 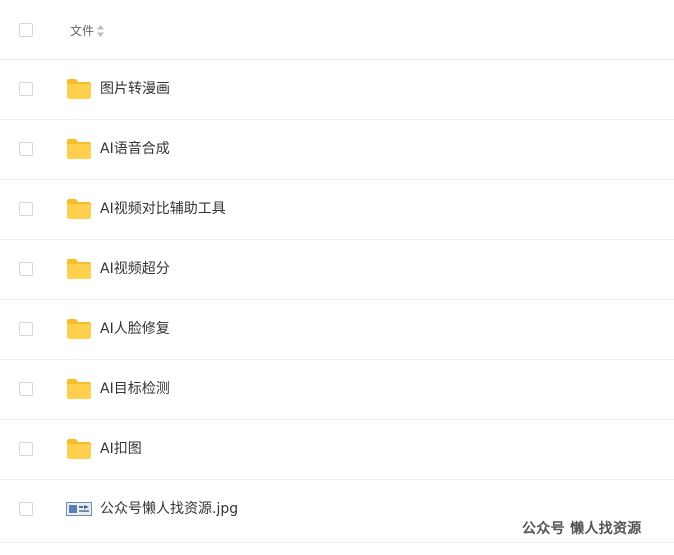 What do you see at coordinates (169, 509) in the screenshot?
I see `file-name: 公众号懒人找资源.jpg` at bounding box center [169, 509].